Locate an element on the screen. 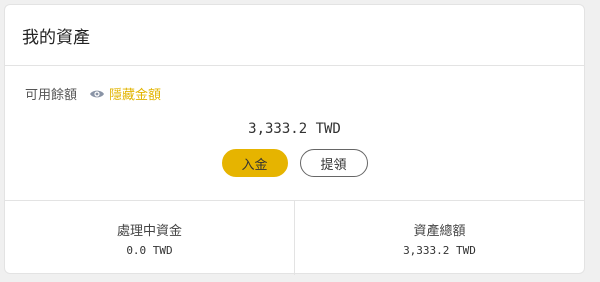  stat-value: 3,333.2 TWD is located at coordinates (439, 250).